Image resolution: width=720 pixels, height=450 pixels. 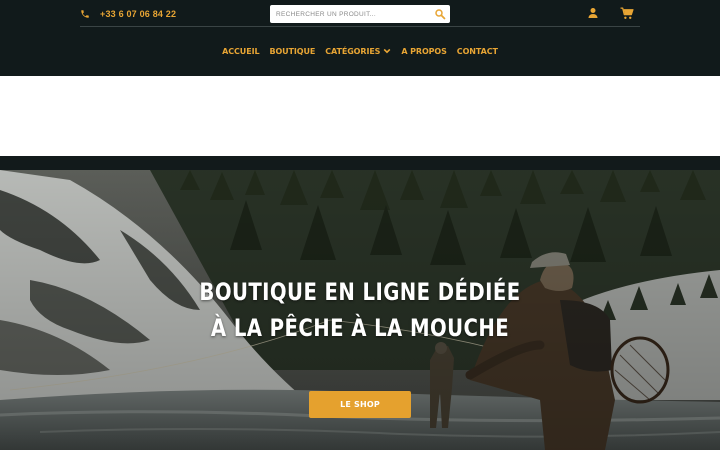 I want to click on hero-title-line-2: À LA PÊCHE À LA MOUCHE, so click(x=360, y=328).